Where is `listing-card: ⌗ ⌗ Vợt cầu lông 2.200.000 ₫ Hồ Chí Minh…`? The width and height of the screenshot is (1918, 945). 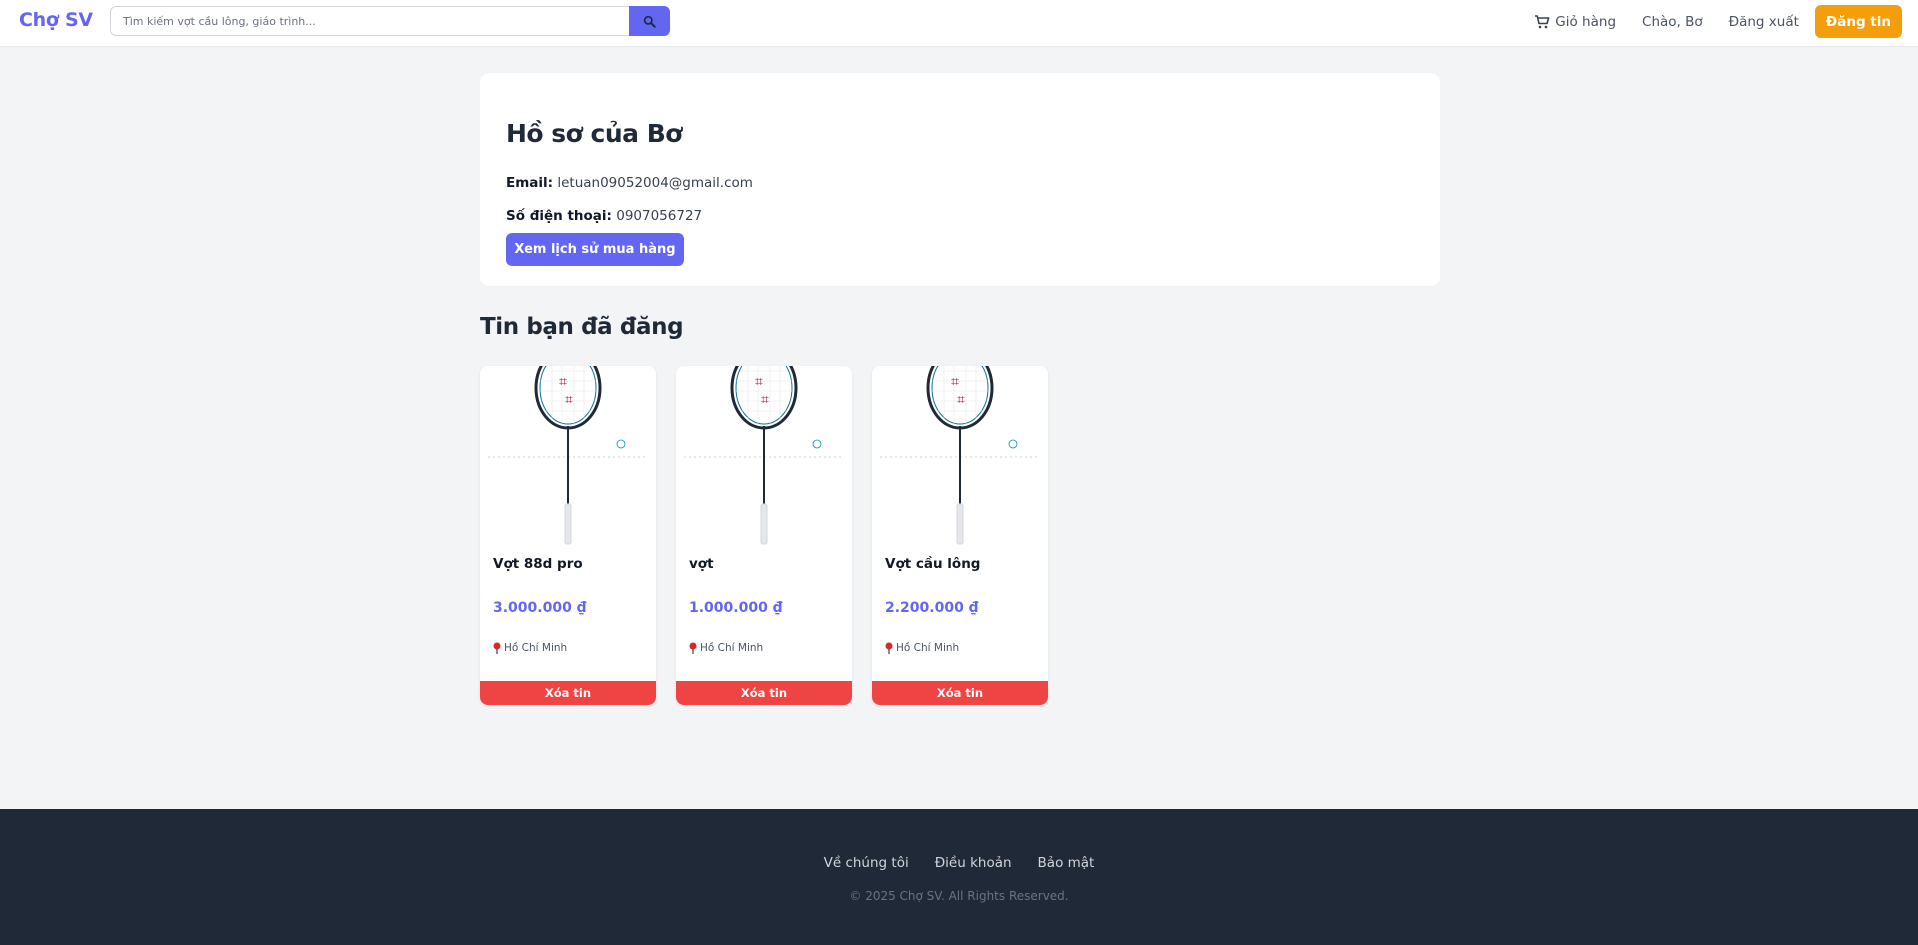
listing-card: ⌗ ⌗ Vợt cầu lông 2.200.000 ₫ Hồ Chí Minh… is located at coordinates (960, 535).